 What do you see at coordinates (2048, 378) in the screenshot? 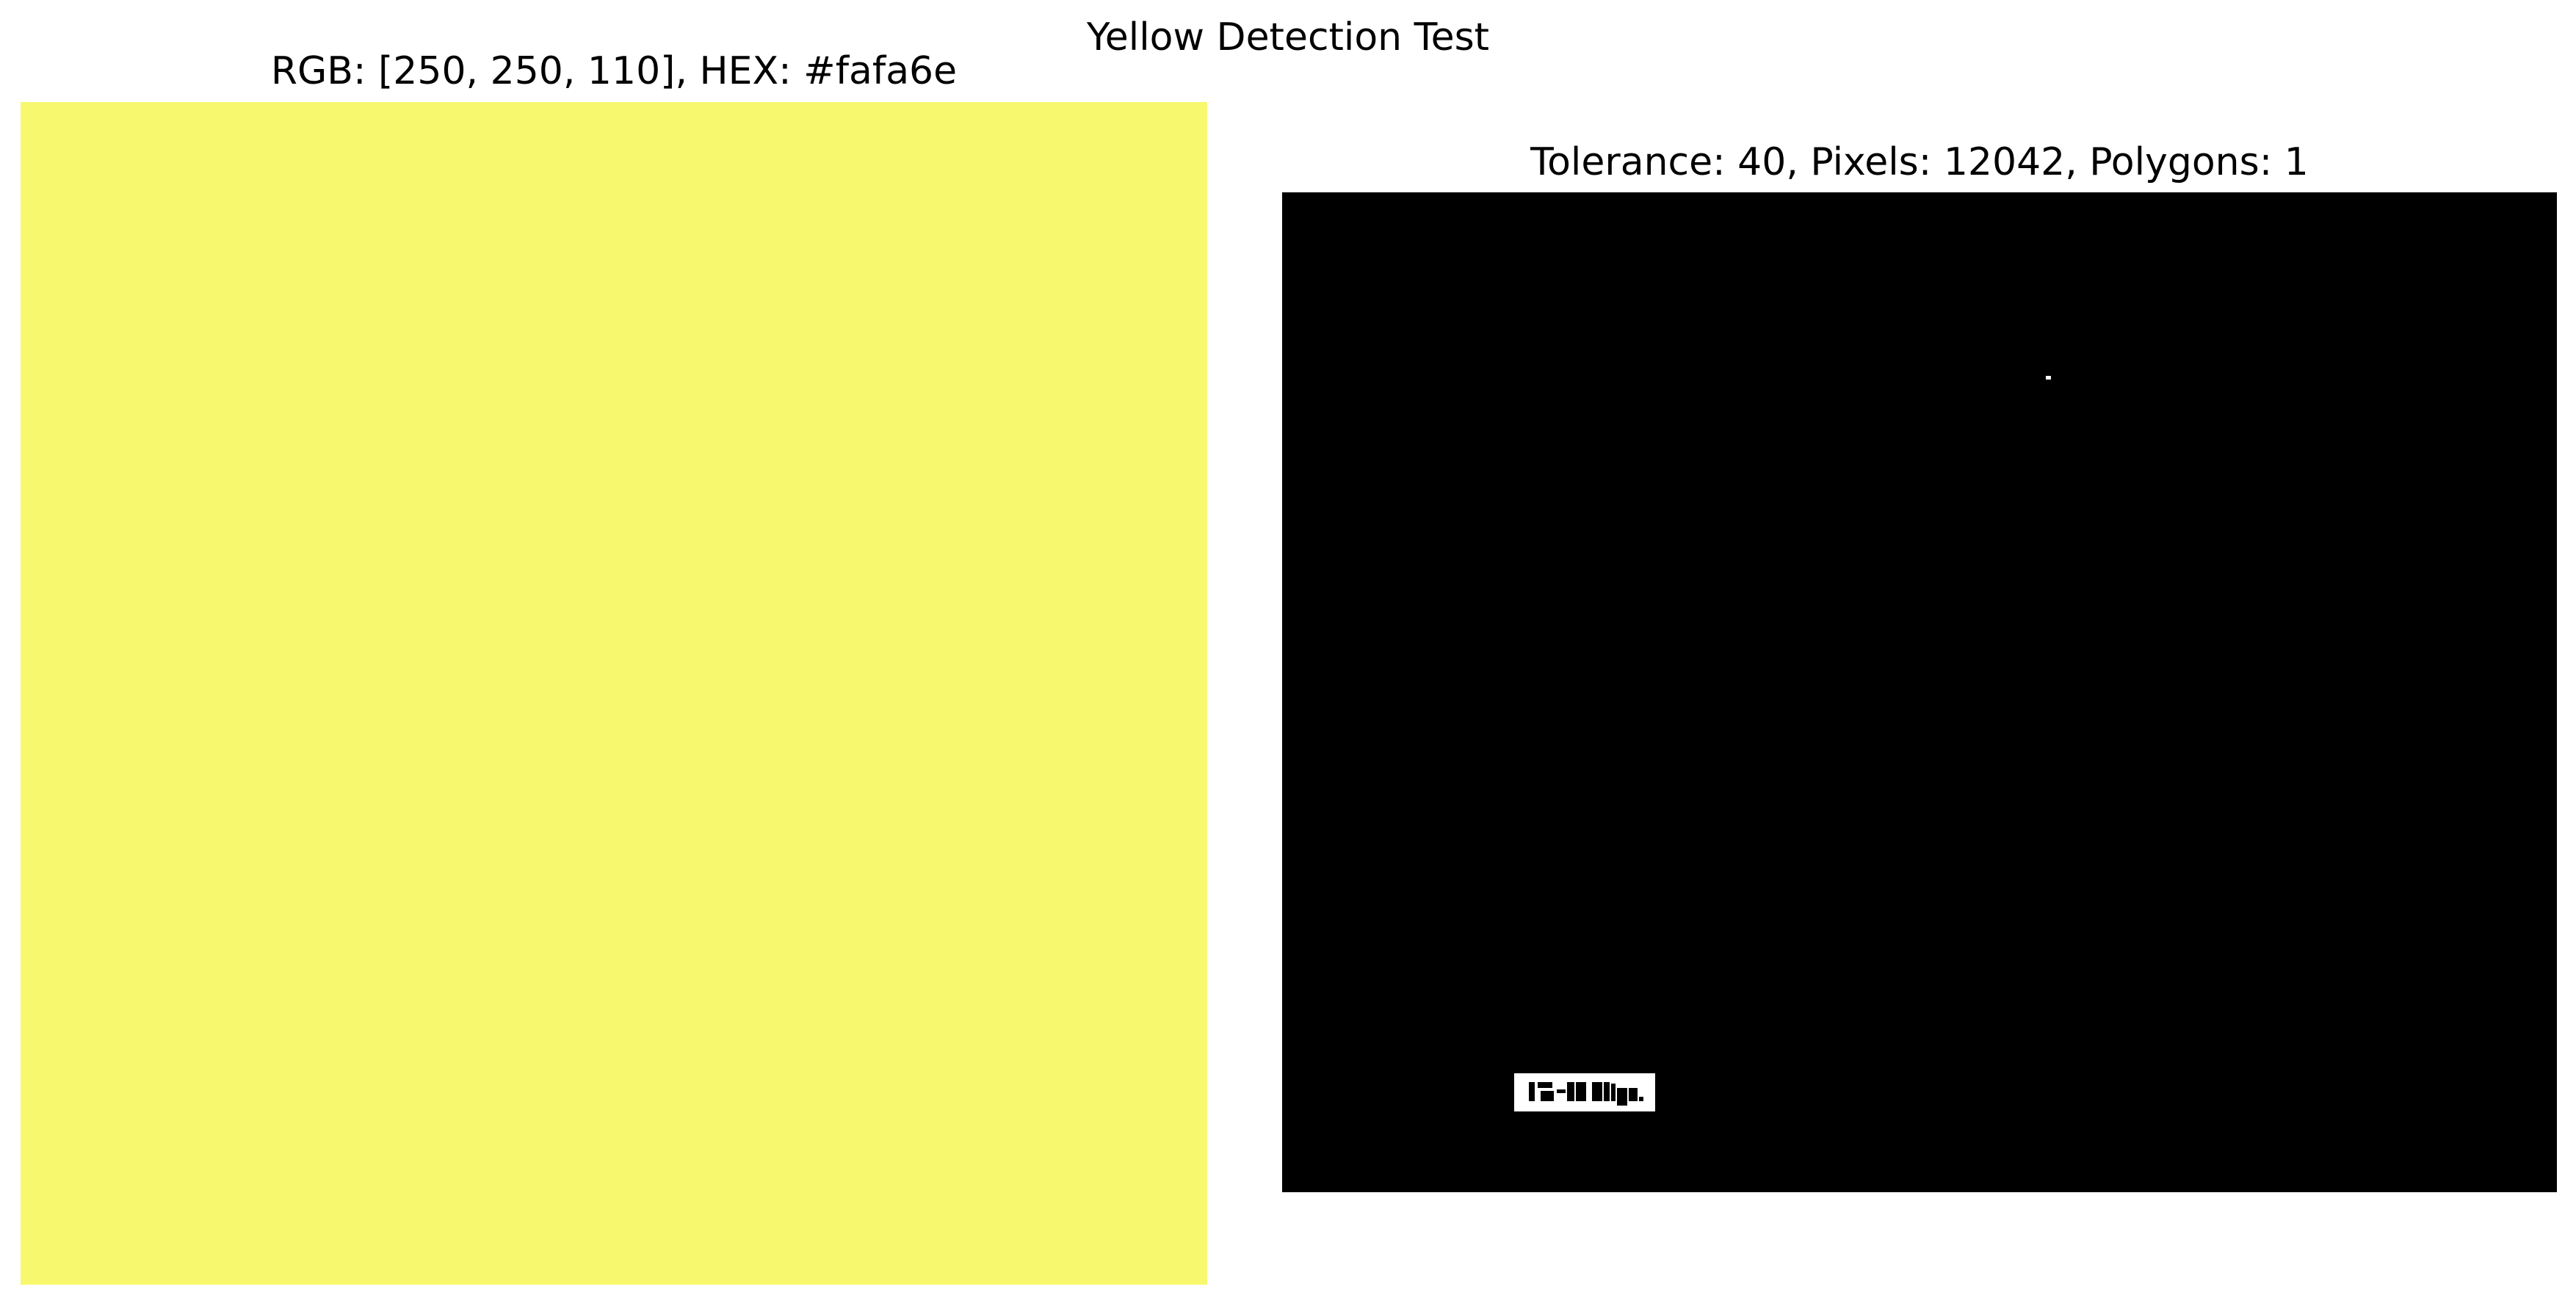
I see `mask-detected-speck` at bounding box center [2048, 378].